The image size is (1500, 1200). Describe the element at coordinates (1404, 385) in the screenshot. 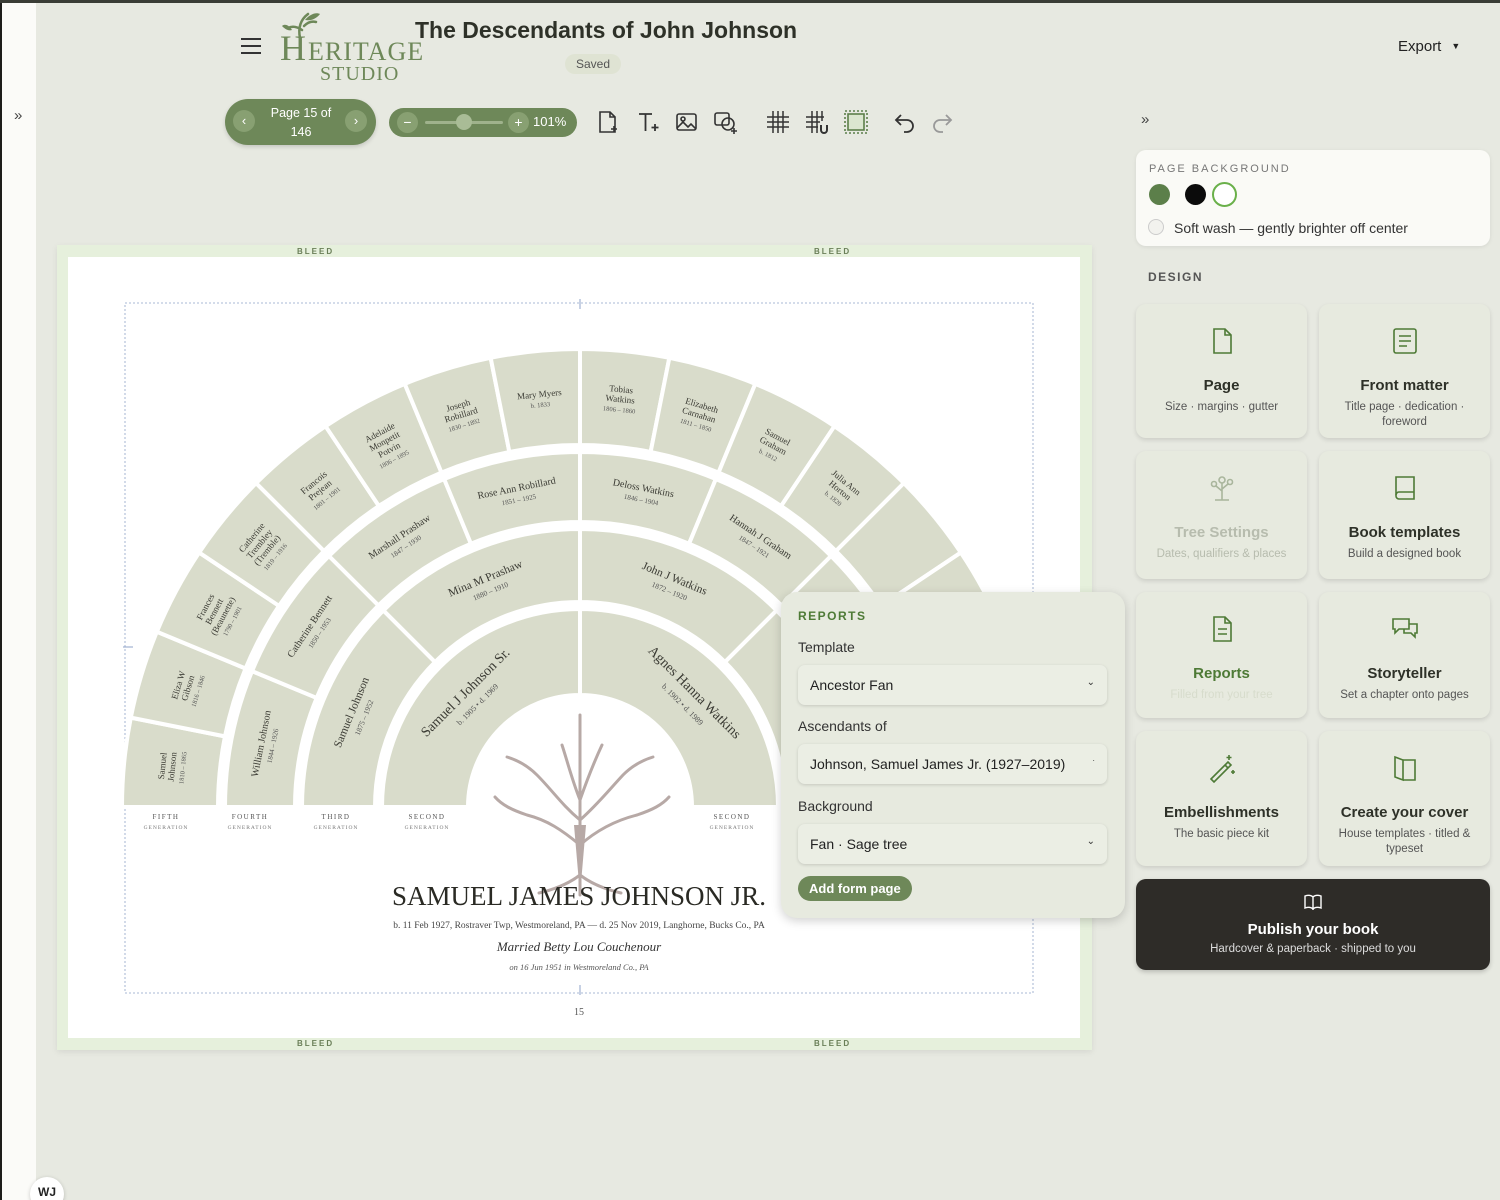

I see `tile-front-matter-title: Front matter` at that location.